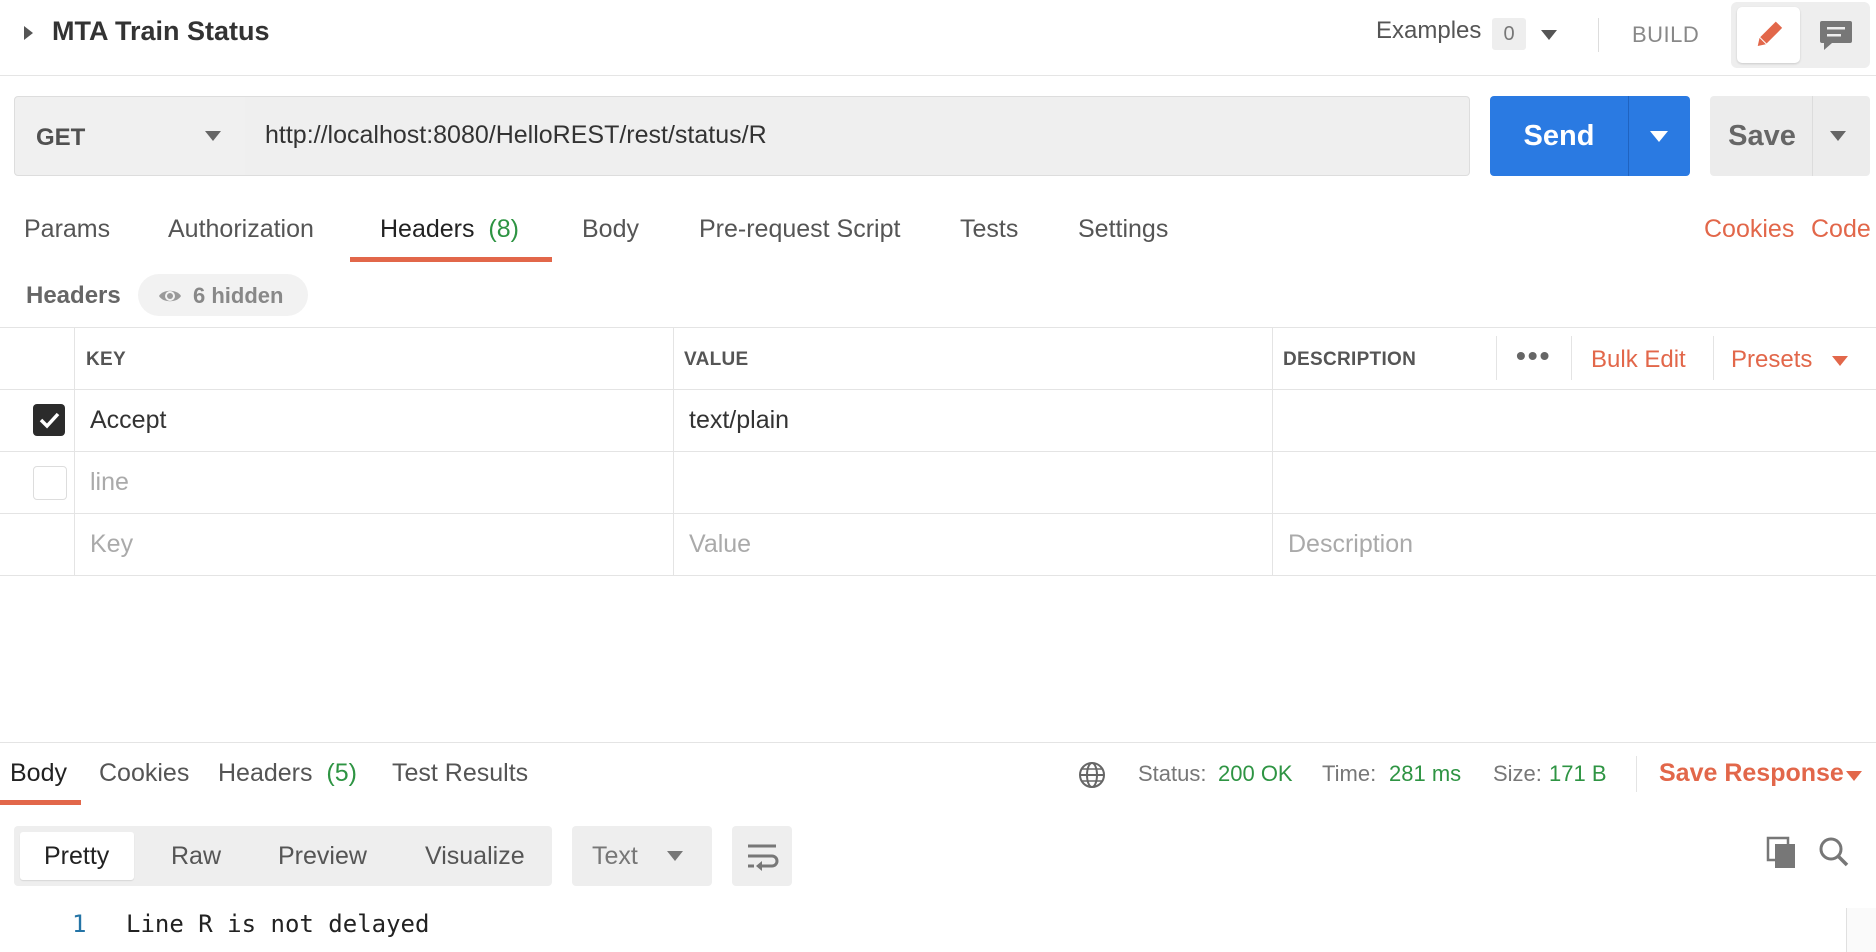 Image resolution: width=1876 pixels, height=952 pixels. What do you see at coordinates (1509, 34) in the screenshot?
I see `examples-count-badge: 0` at bounding box center [1509, 34].